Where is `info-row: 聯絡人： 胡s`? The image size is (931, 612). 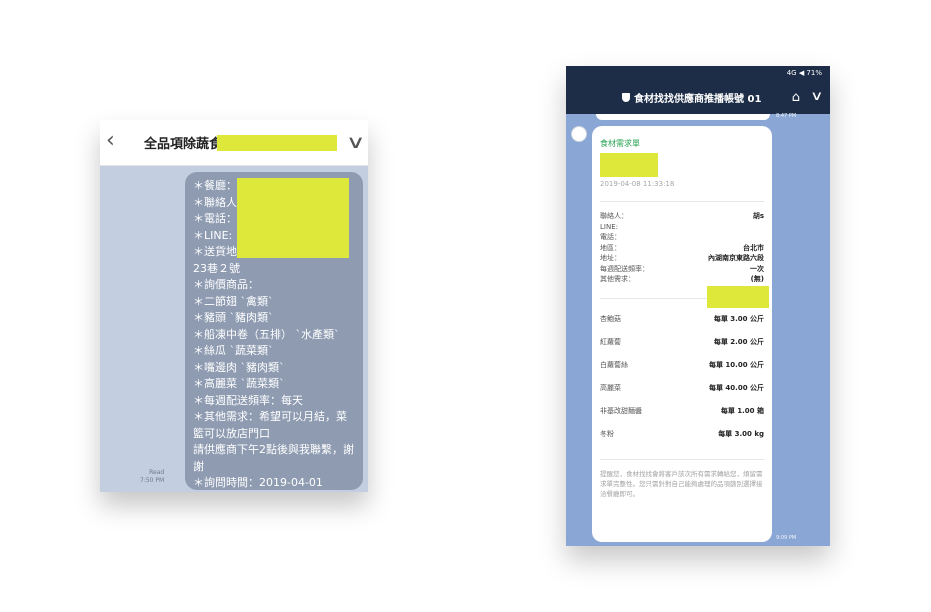 info-row: 聯絡人： 胡s is located at coordinates (682, 216).